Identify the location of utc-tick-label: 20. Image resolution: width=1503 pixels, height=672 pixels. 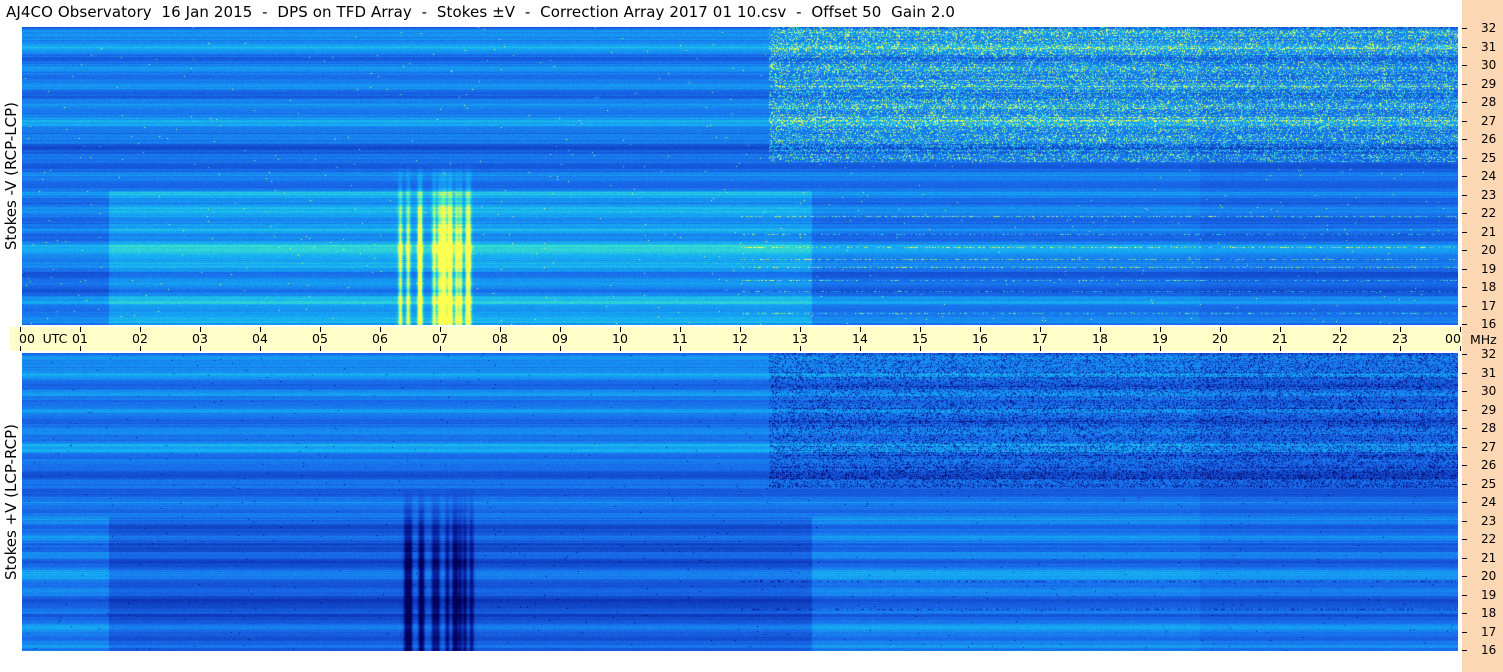
(1220, 338).